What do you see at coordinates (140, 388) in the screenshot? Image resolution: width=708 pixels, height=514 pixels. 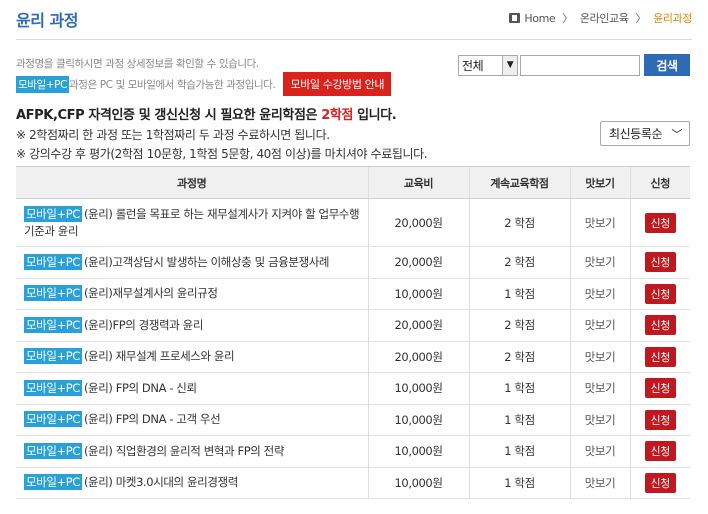 I see `course-title: (윤리) FP의 DNA - 신뢰` at bounding box center [140, 388].